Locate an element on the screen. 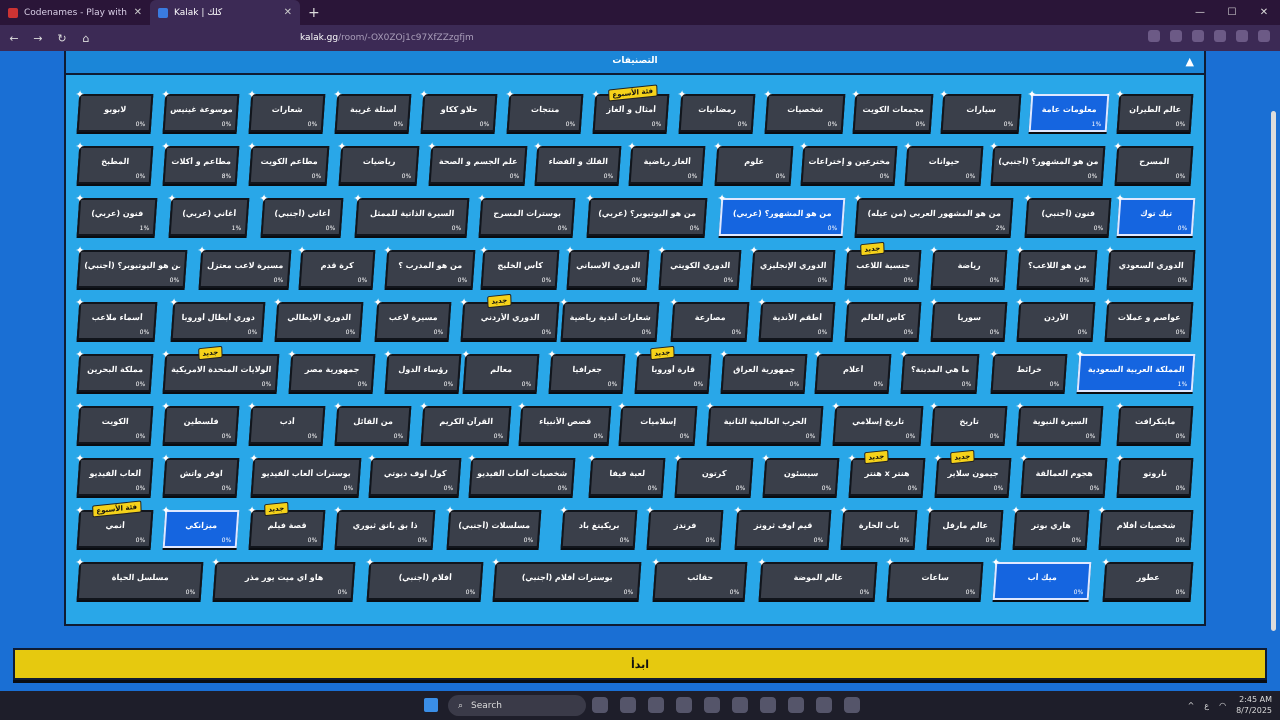 The height and width of the screenshot is (720, 1280). category-tile: ✦ أطقم الأندية 0% is located at coordinates (796, 318).